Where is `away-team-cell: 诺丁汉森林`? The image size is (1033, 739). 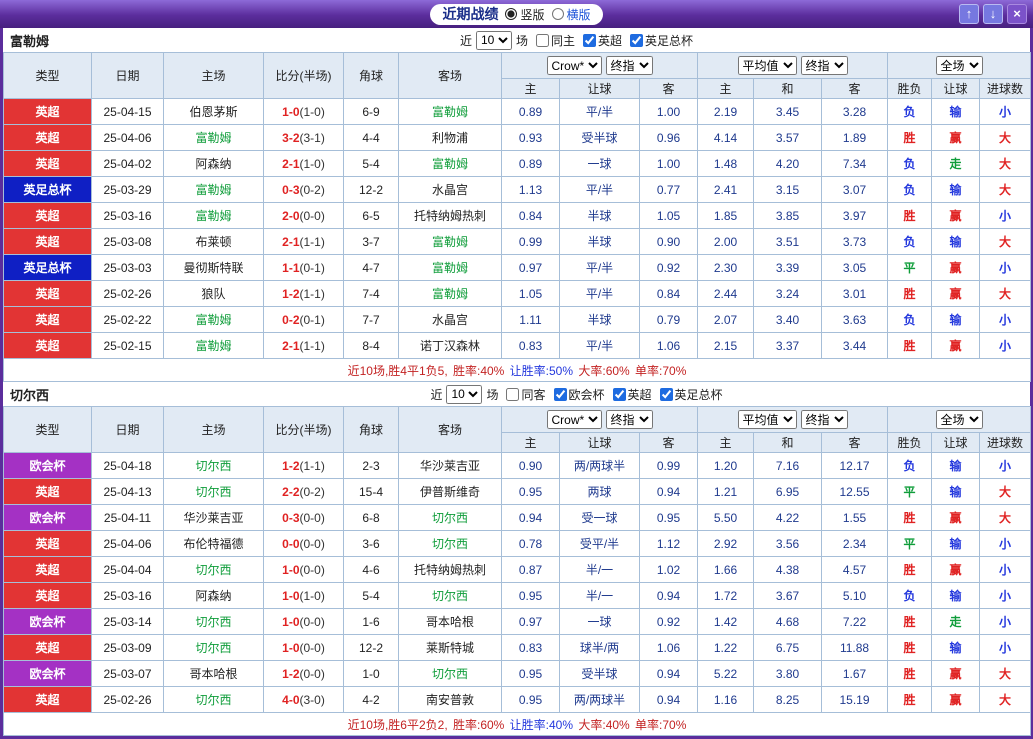
away-team-cell: 诺丁汉森林 is located at coordinates (450, 345).